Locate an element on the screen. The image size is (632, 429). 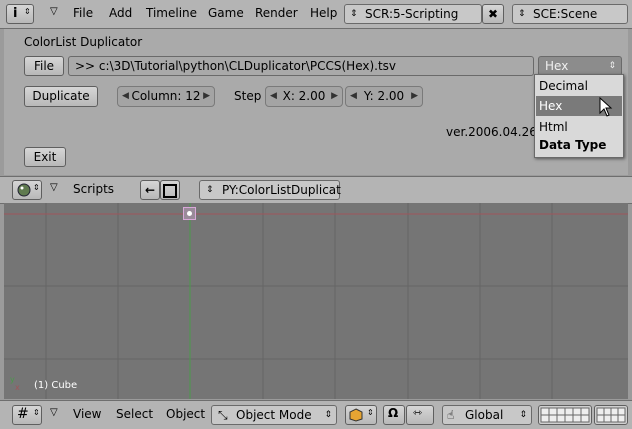
scene-selector: ⇕ SCE:Scene is located at coordinates (570, 14).